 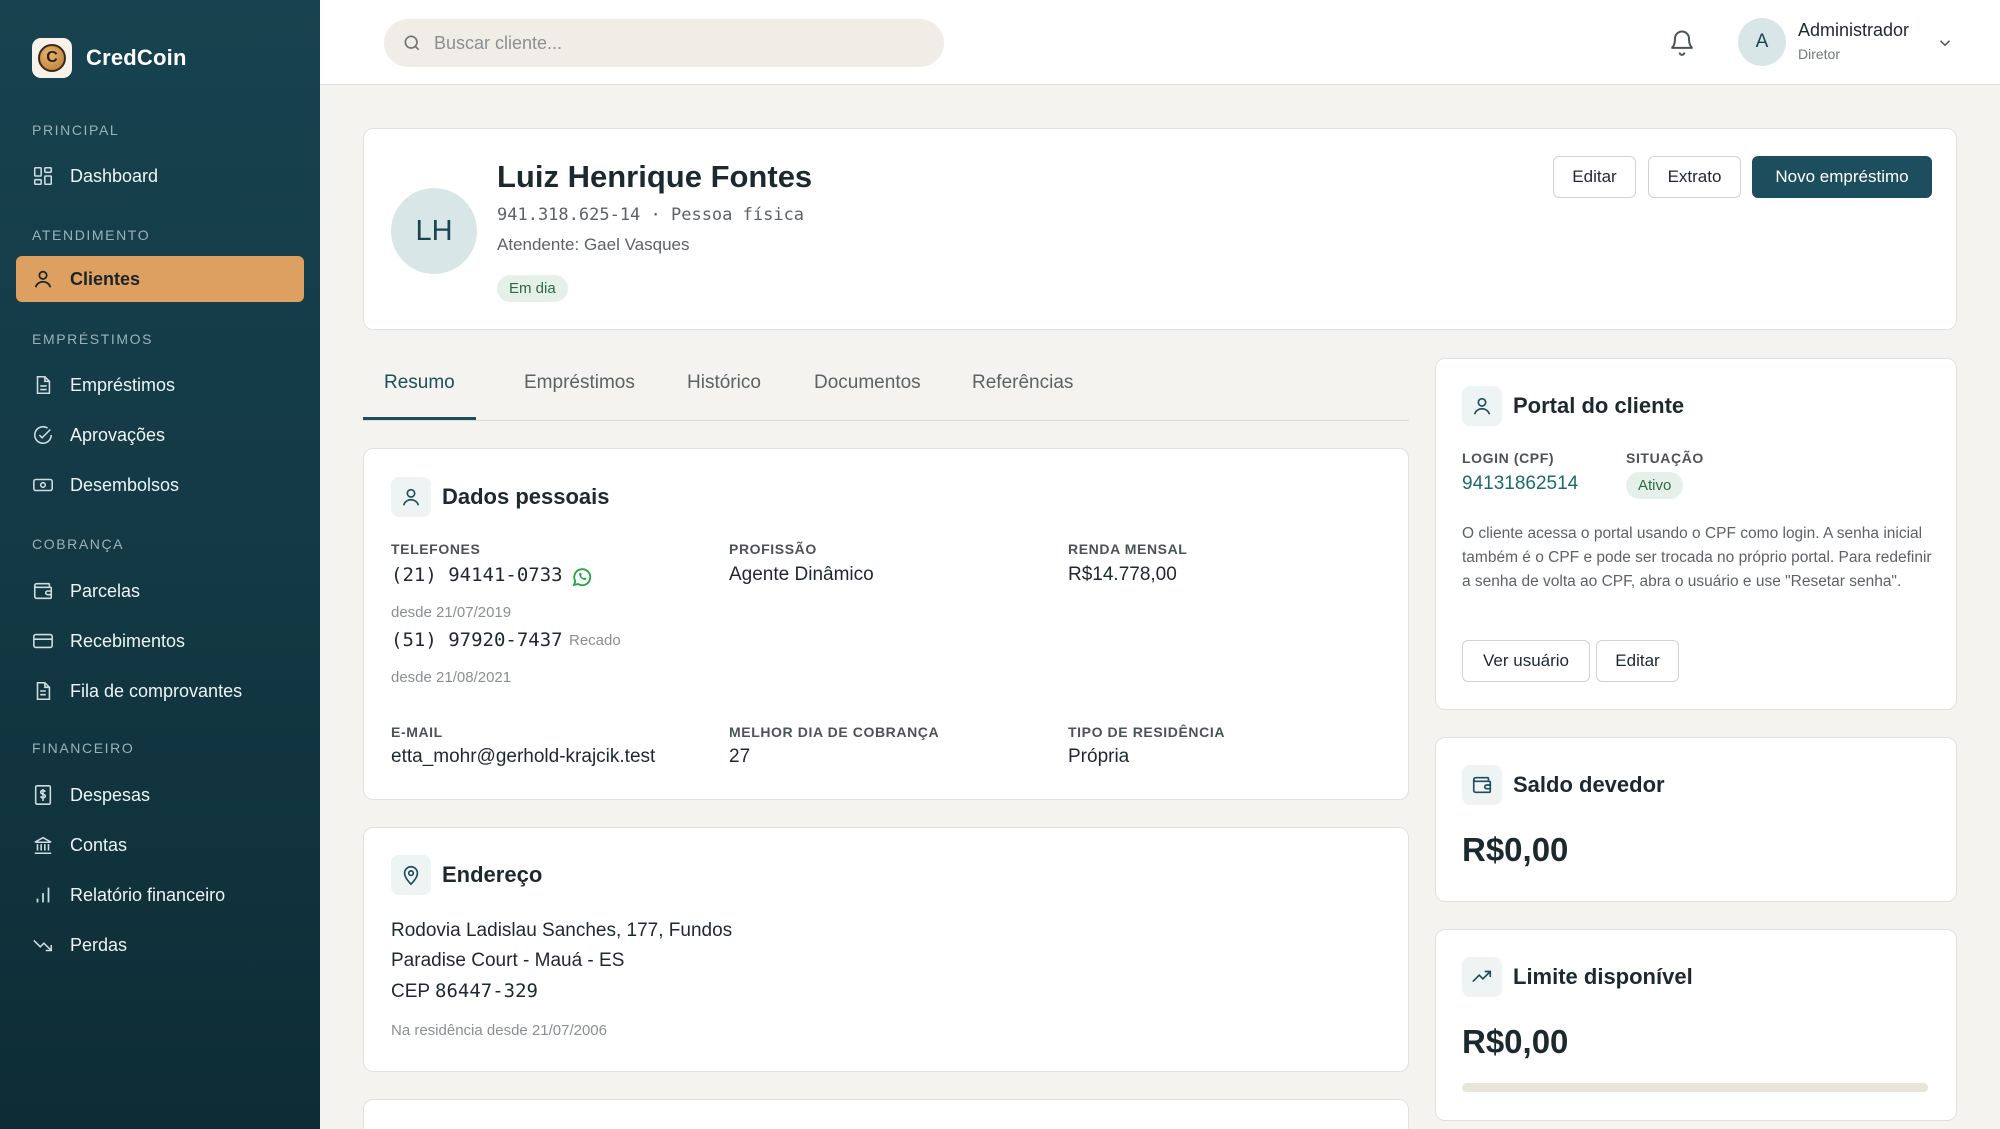 I want to click on email-label: E-MAIL, so click(x=417, y=732).